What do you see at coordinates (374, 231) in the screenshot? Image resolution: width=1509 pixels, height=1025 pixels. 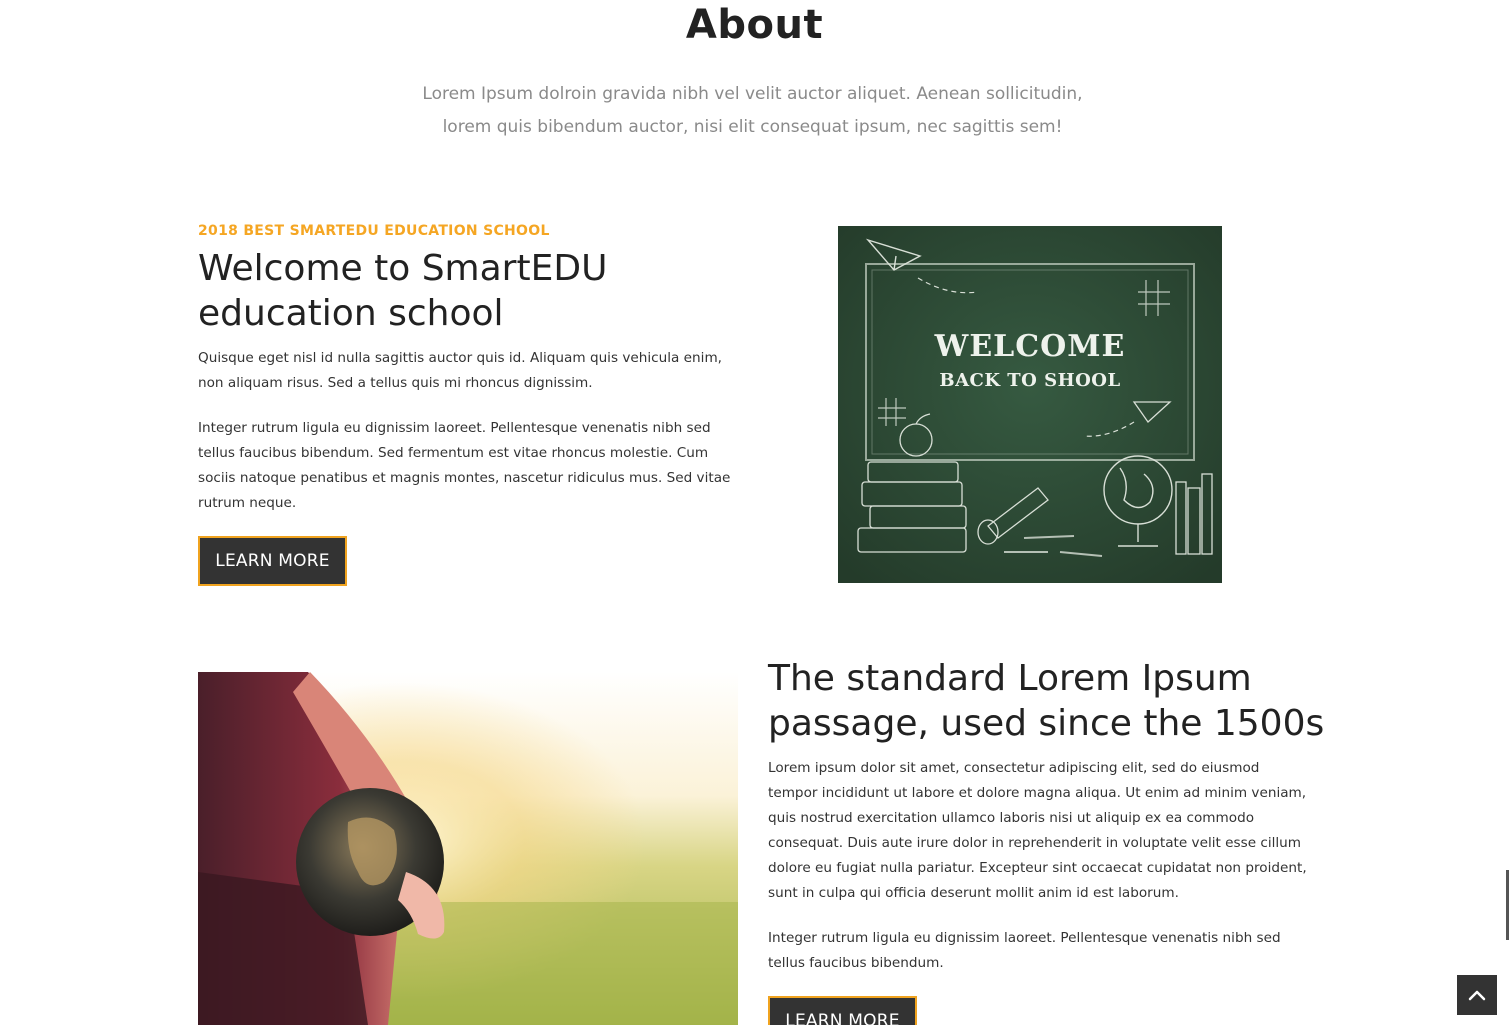 I see `section-eyebrow: 2018 BEST SMARTEDU EDUCATION SCHOOL` at bounding box center [374, 231].